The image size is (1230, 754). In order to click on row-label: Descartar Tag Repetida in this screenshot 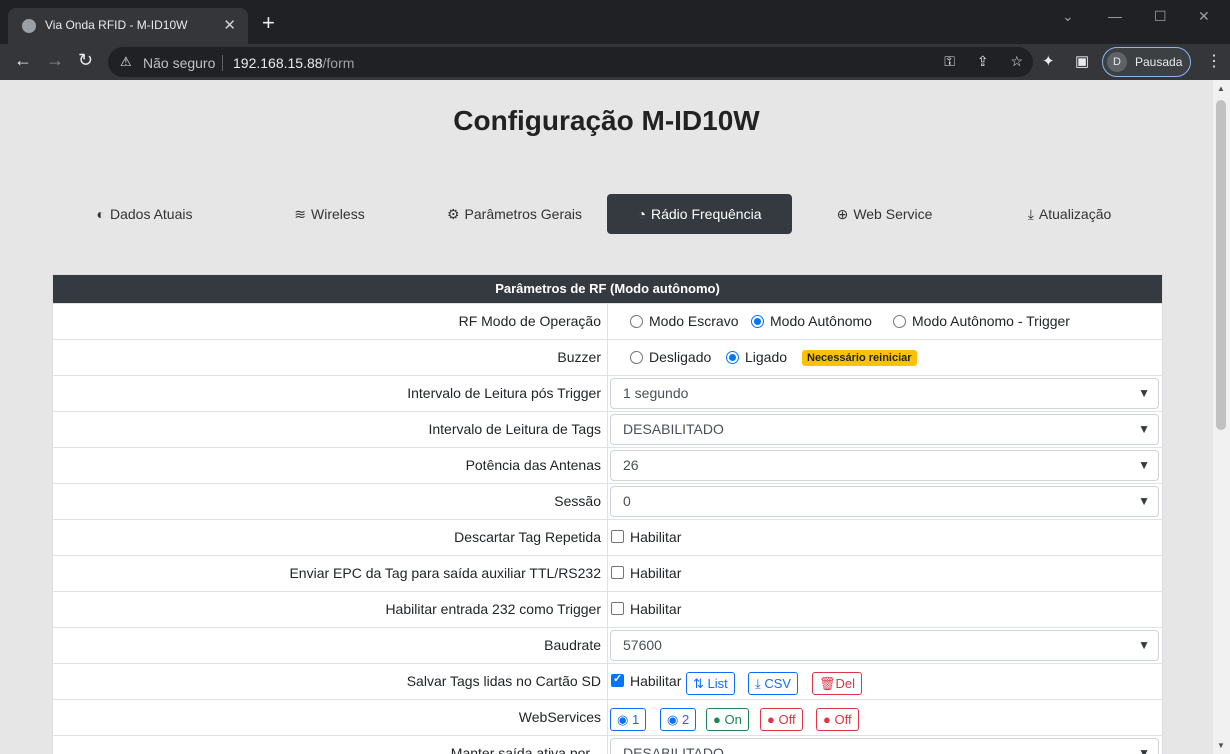, I will do `click(527, 537)`.